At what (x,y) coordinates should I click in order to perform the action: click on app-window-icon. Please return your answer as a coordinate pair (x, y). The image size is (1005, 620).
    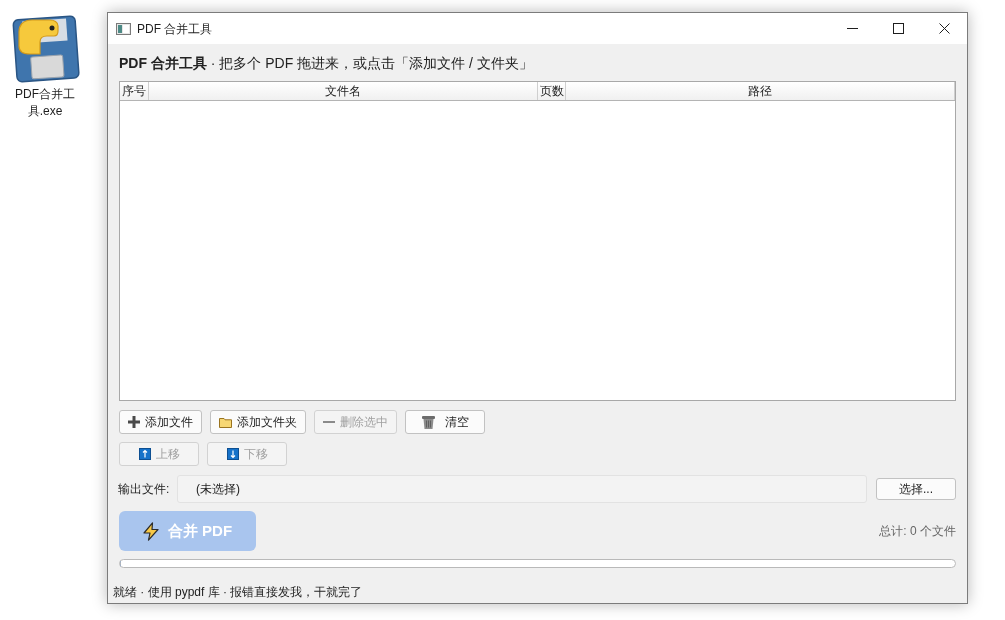
    Looking at the image, I should click on (123, 28).